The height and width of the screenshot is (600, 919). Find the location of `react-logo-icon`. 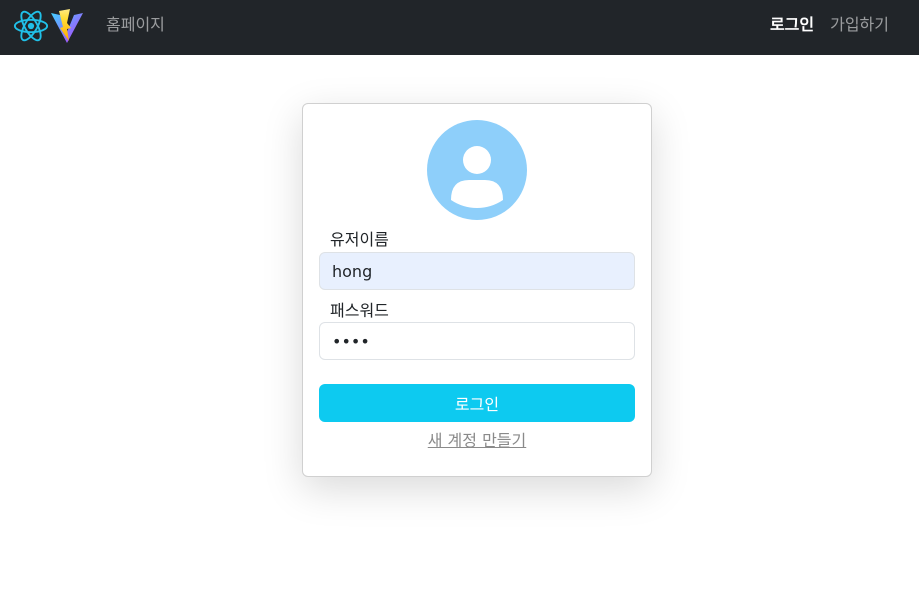

react-logo-icon is located at coordinates (31, 26).